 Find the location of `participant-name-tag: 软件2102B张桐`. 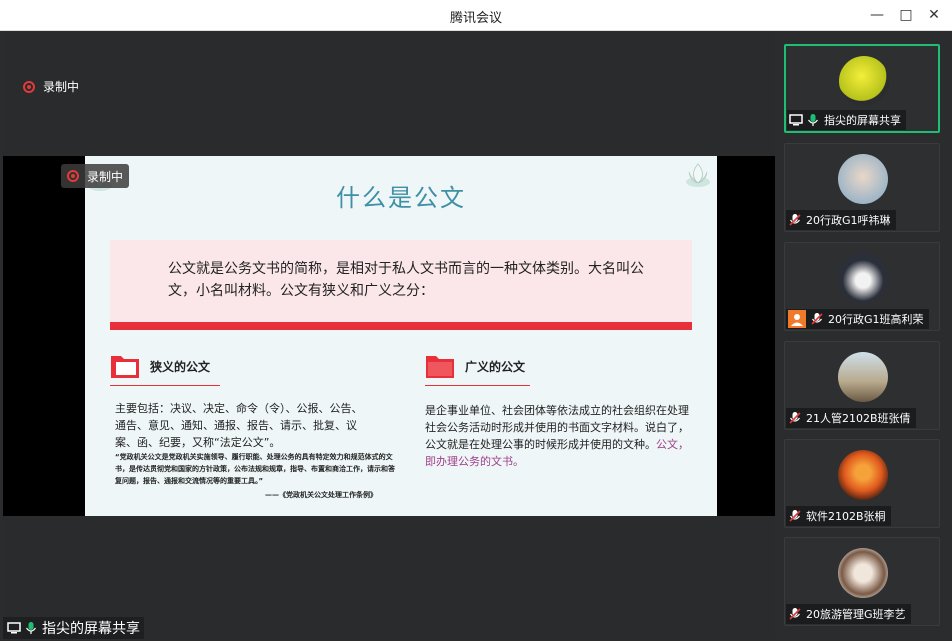

participant-name-tag: 软件2102B张桐 is located at coordinates (838, 516).